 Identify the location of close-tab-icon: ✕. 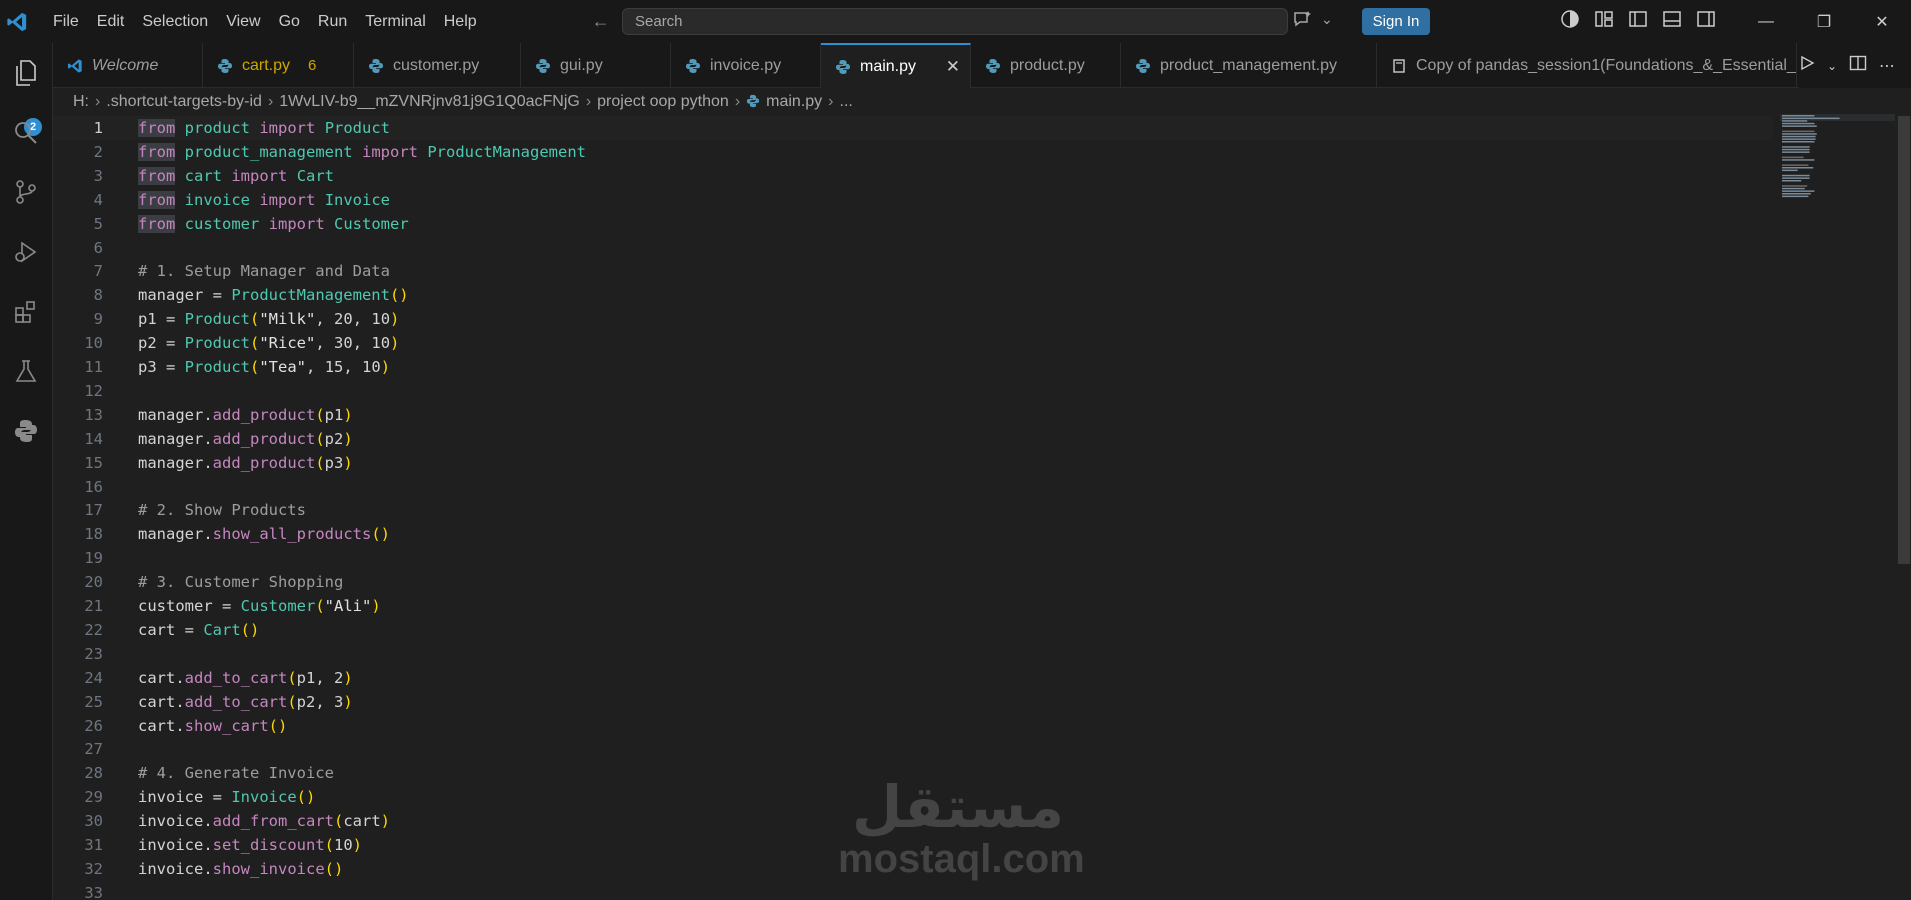
(953, 67).